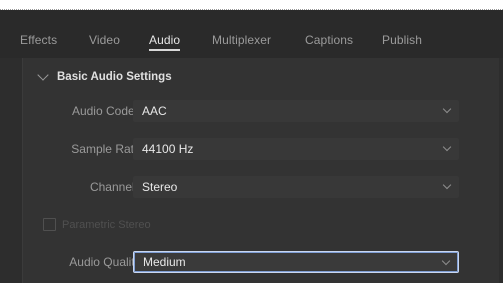 The height and width of the screenshot is (283, 503). Describe the element at coordinates (160, 187) in the screenshot. I see `channels-value: Stereo` at that location.